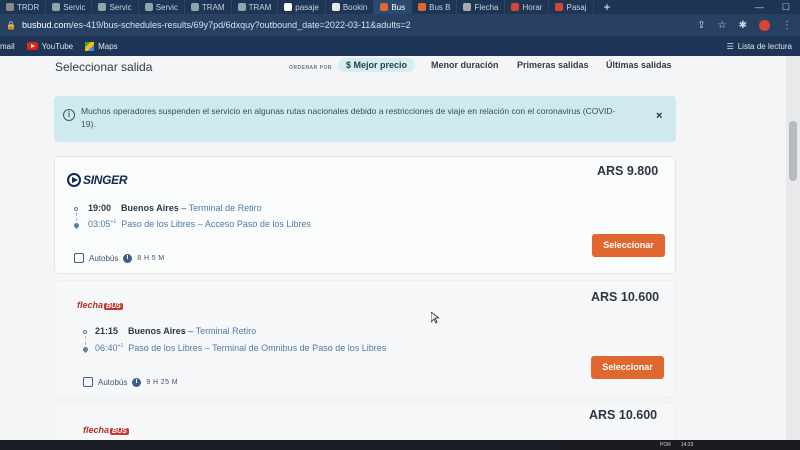  Describe the element at coordinates (46, 25) in the screenshot. I see `url-host: busbud.com` at that location.